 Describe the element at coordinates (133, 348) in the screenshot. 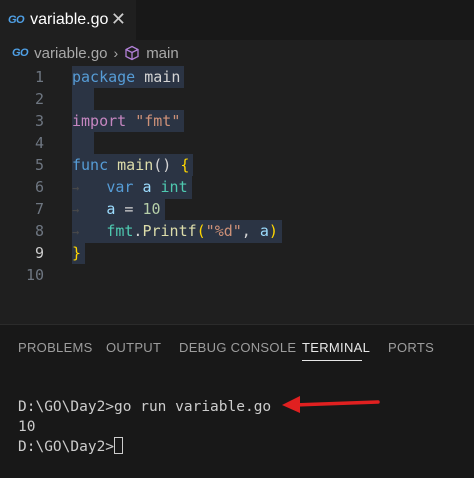

I see `tab-output: OUTPUT` at that location.